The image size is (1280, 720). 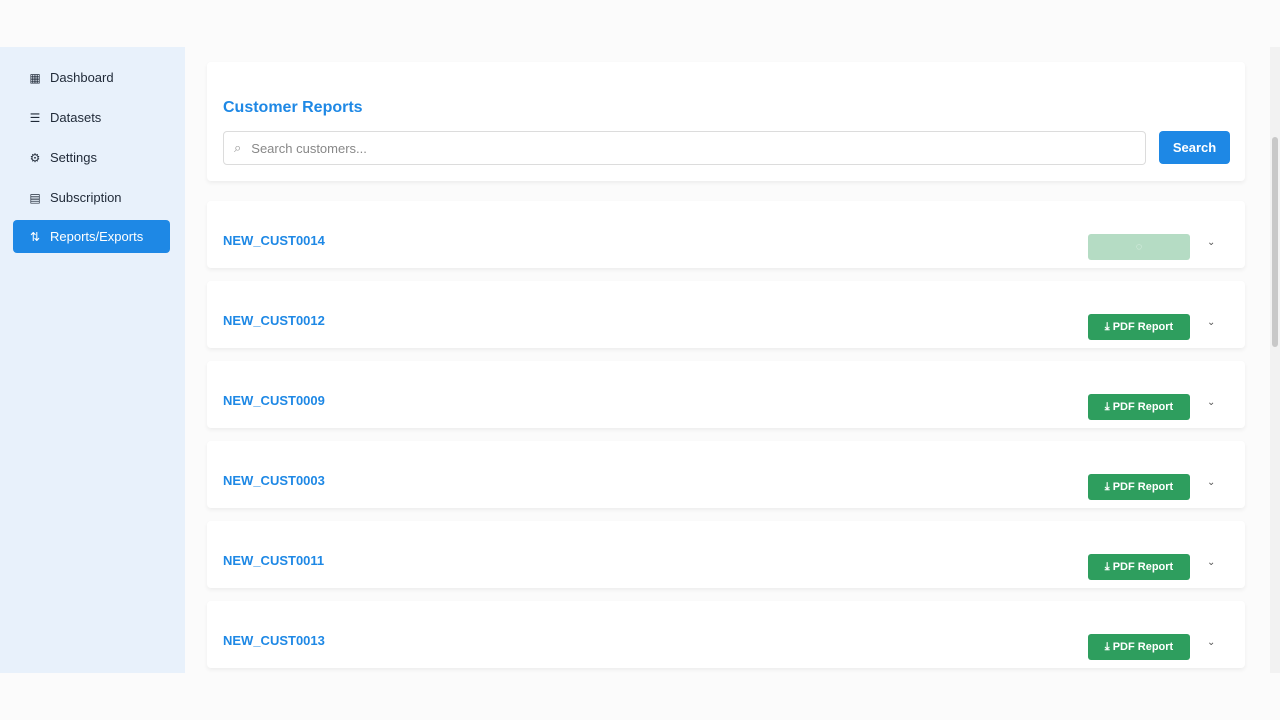 What do you see at coordinates (274, 400) in the screenshot?
I see `customer-id: NEW_CUST0009` at bounding box center [274, 400].